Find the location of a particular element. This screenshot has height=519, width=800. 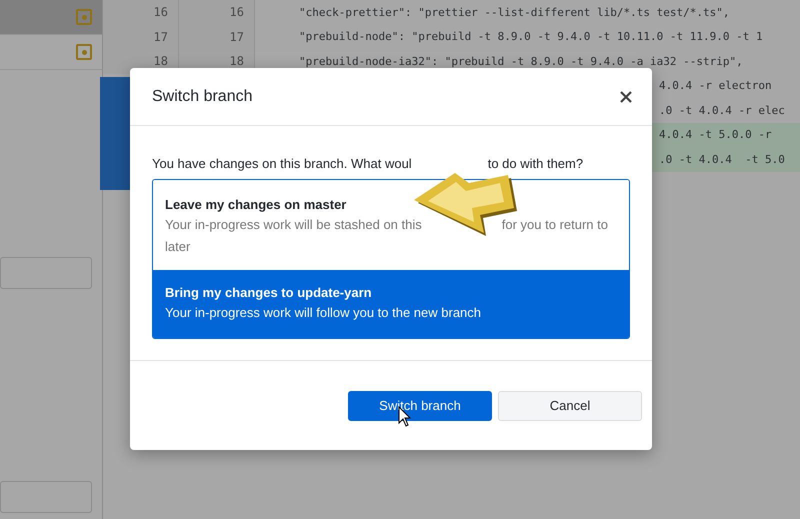

prompt-text: to do with them? is located at coordinates (536, 164).